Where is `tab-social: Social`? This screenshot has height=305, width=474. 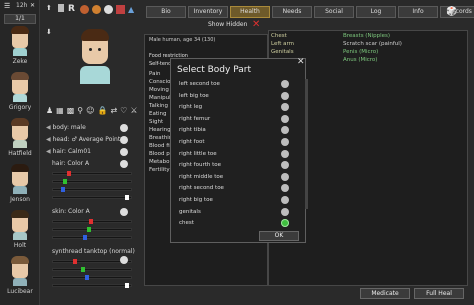
tab-social: Social is located at coordinates (334, 12).